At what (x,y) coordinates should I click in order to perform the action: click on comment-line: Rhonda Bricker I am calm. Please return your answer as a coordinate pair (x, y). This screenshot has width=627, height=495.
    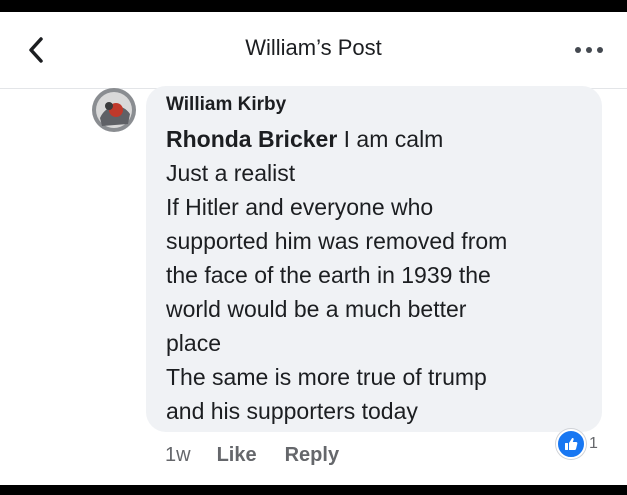
    Looking at the image, I should click on (305, 139).